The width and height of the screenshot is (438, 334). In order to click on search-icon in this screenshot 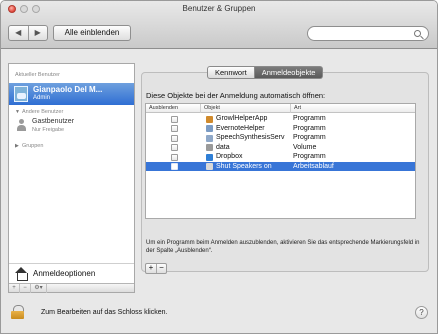, I will do `click(417, 33)`.